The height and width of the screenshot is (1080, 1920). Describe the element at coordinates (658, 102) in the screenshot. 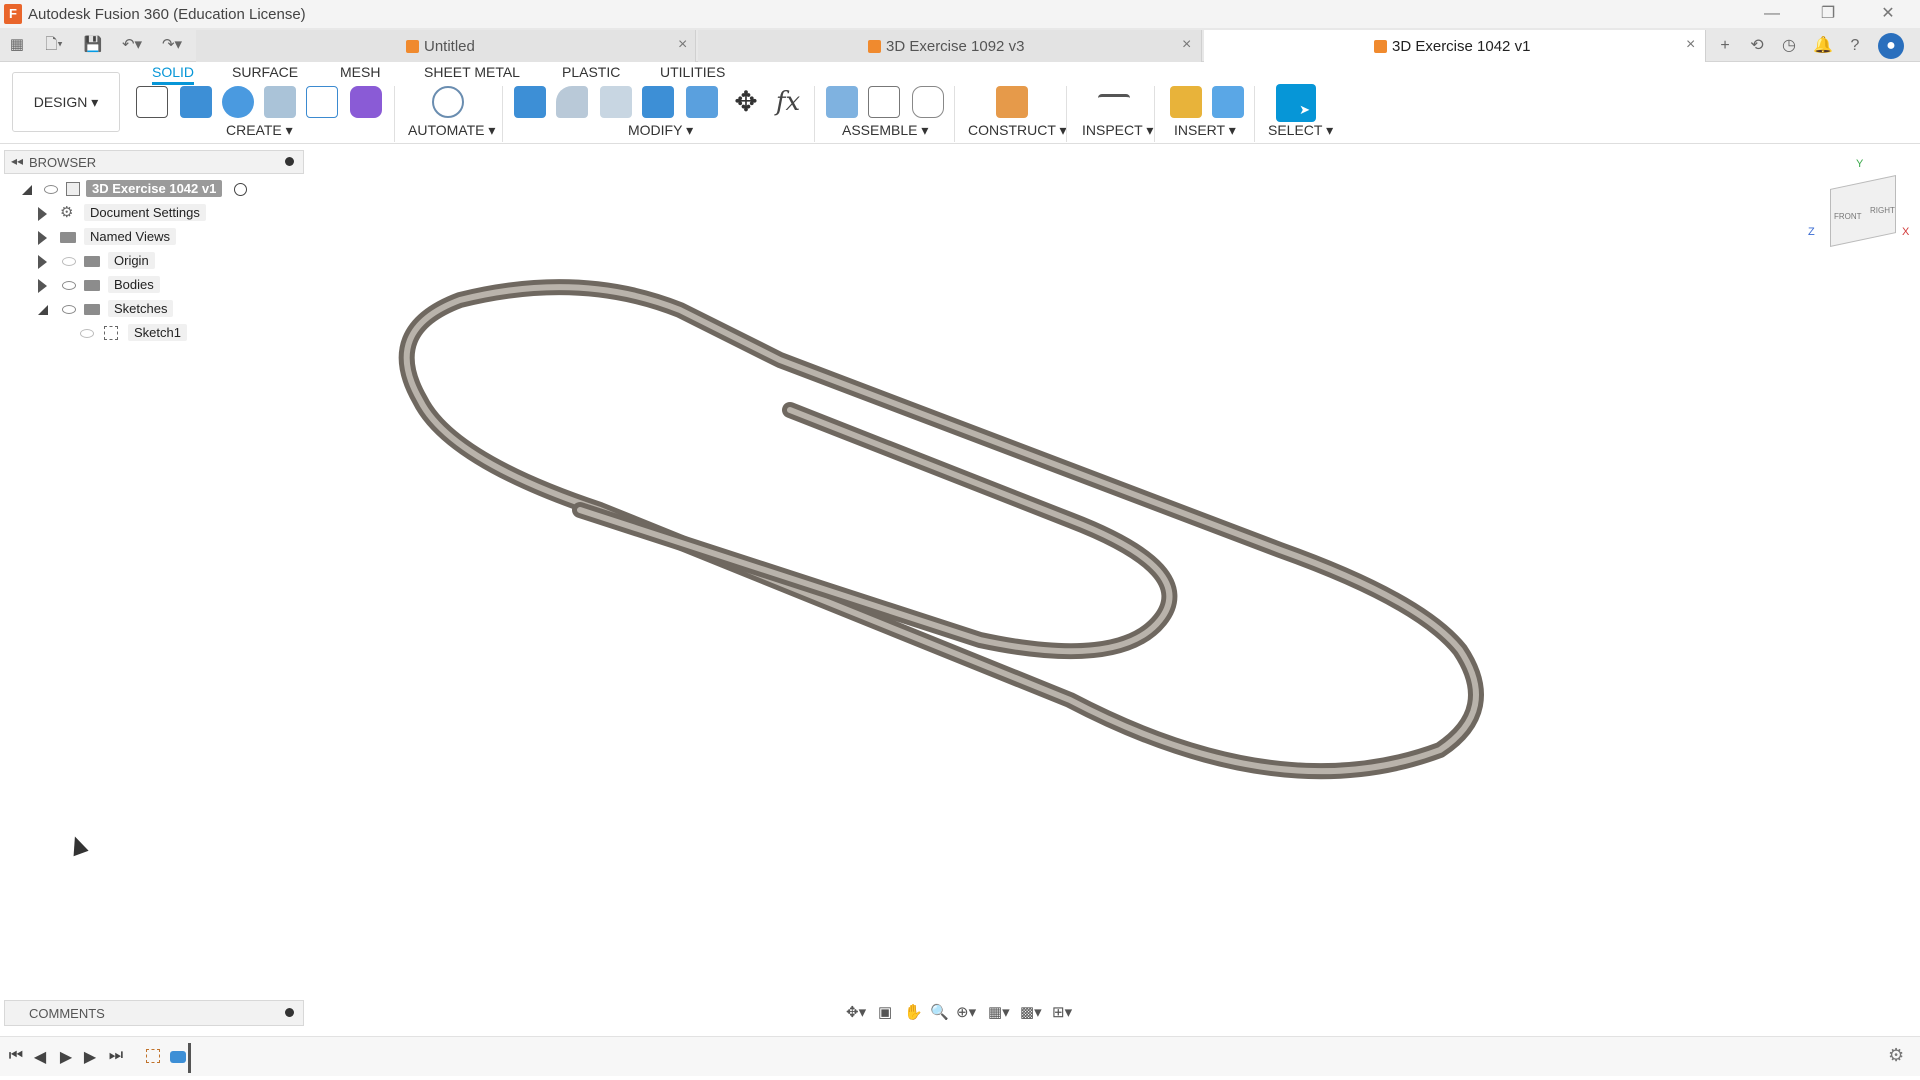

I see `combine-icon` at that location.